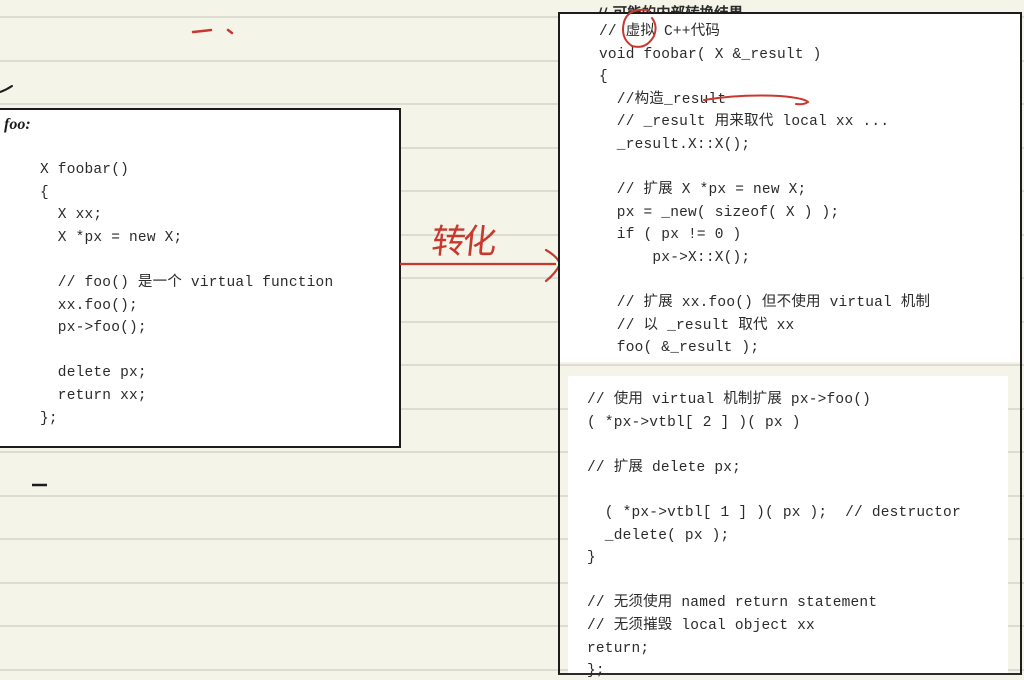 This screenshot has width=1024, height=680. Describe the element at coordinates (212, 31) in the screenshot. I see `red-dash-mark` at that location.